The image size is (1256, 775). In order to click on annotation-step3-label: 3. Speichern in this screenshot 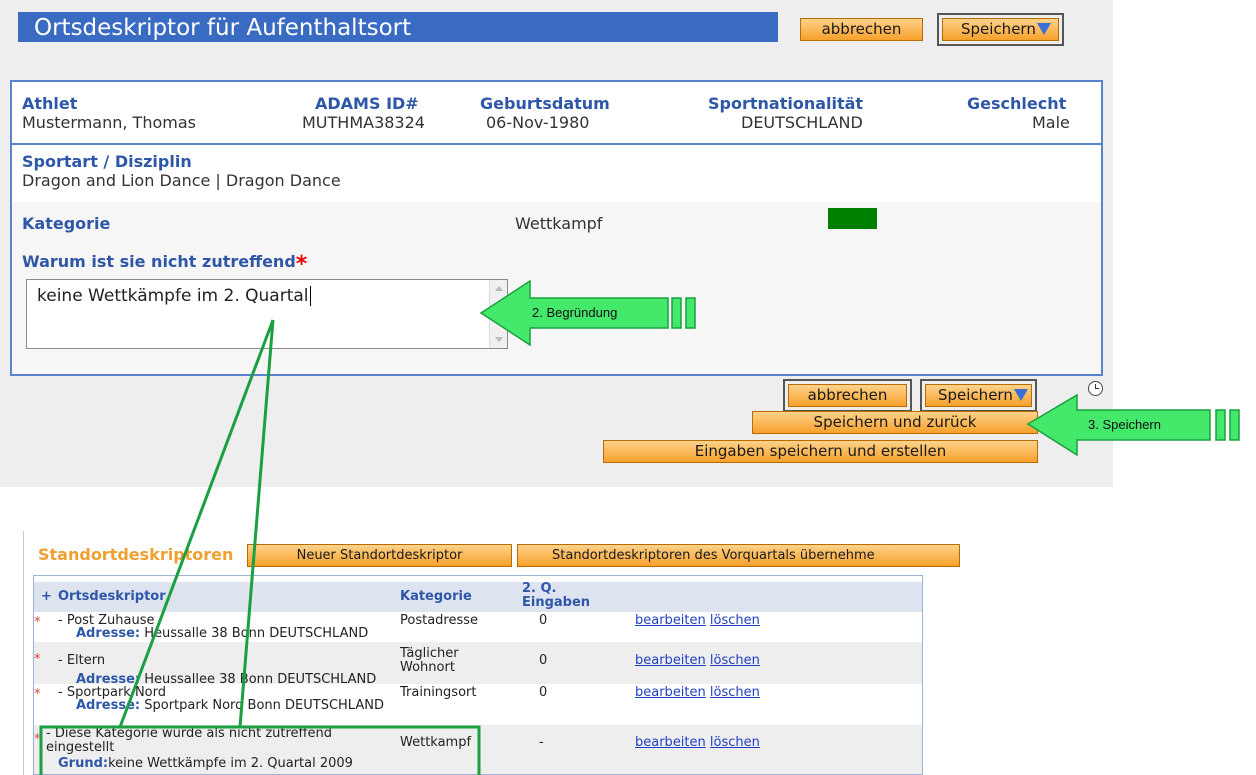, I will do `click(1124, 424)`.